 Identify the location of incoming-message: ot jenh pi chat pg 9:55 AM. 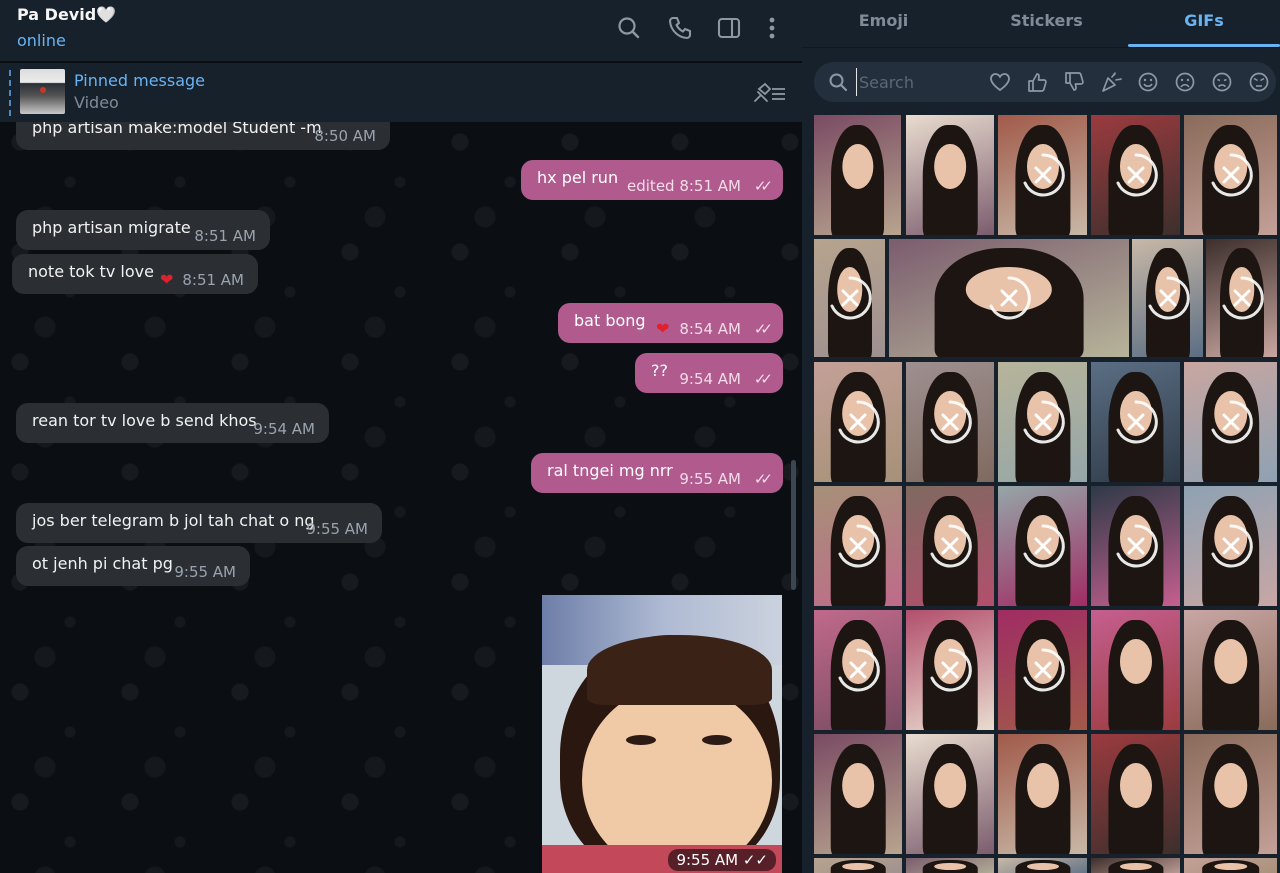
(133, 566).